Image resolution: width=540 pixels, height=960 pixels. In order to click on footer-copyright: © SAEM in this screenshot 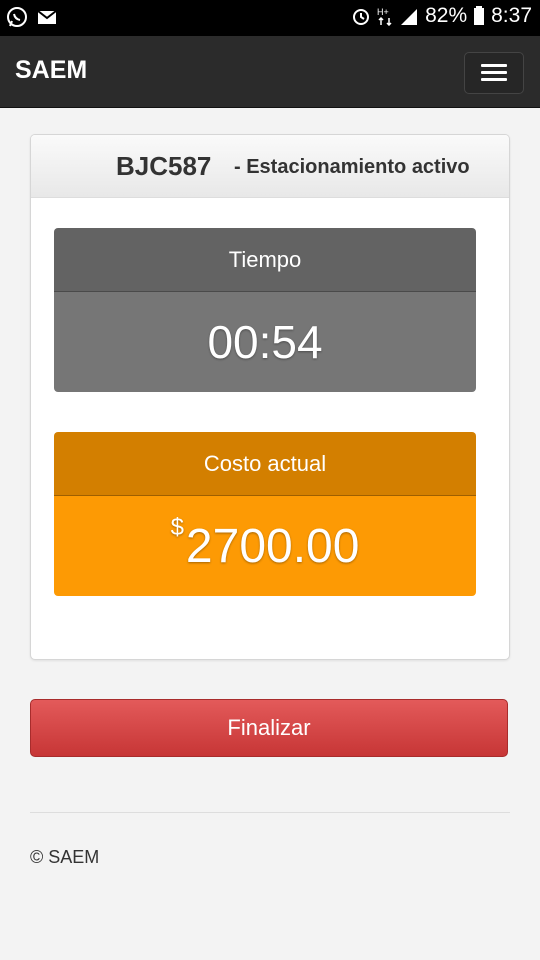, I will do `click(65, 857)`.